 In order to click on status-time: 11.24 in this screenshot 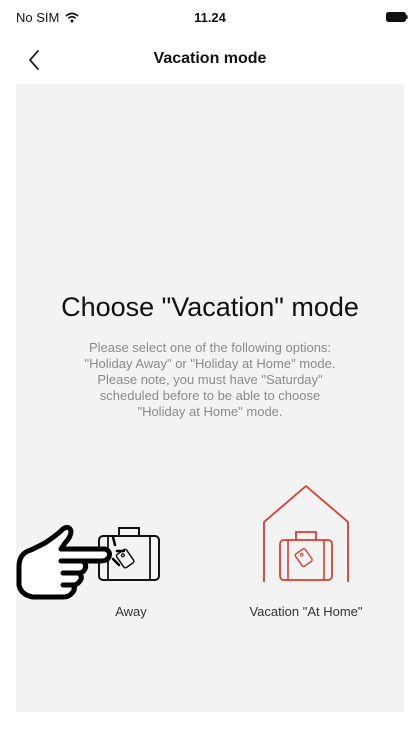, I will do `click(210, 17)`.